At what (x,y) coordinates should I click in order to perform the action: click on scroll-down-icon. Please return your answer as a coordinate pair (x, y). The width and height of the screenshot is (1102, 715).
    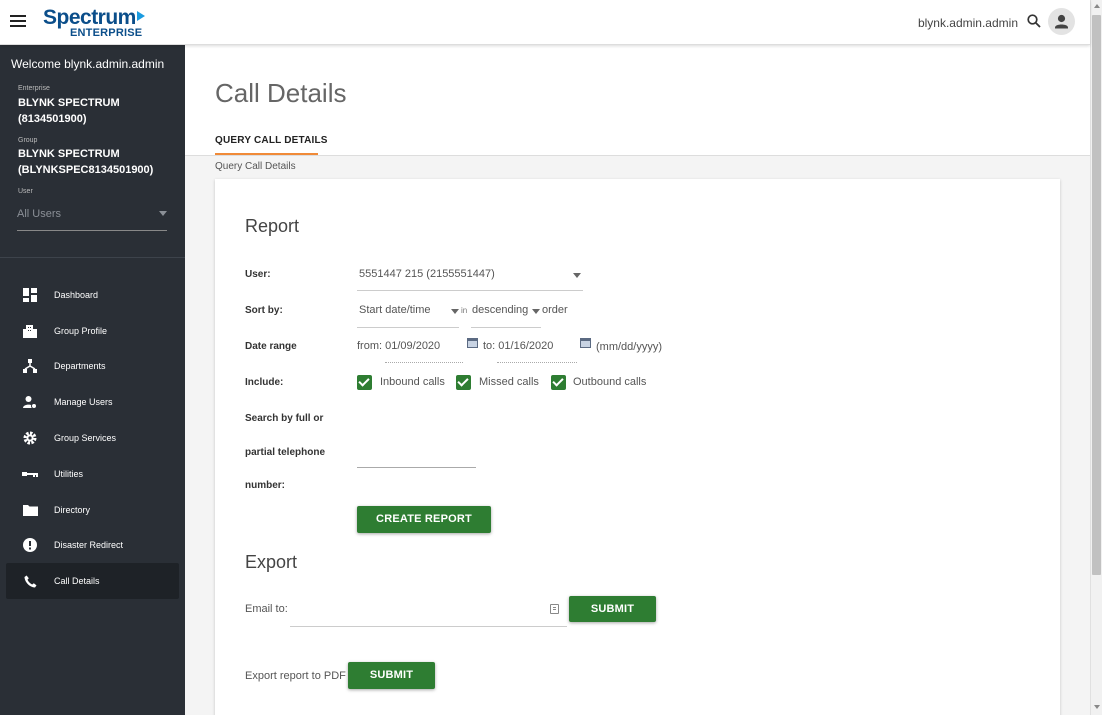
    Looking at the image, I should click on (1097, 707).